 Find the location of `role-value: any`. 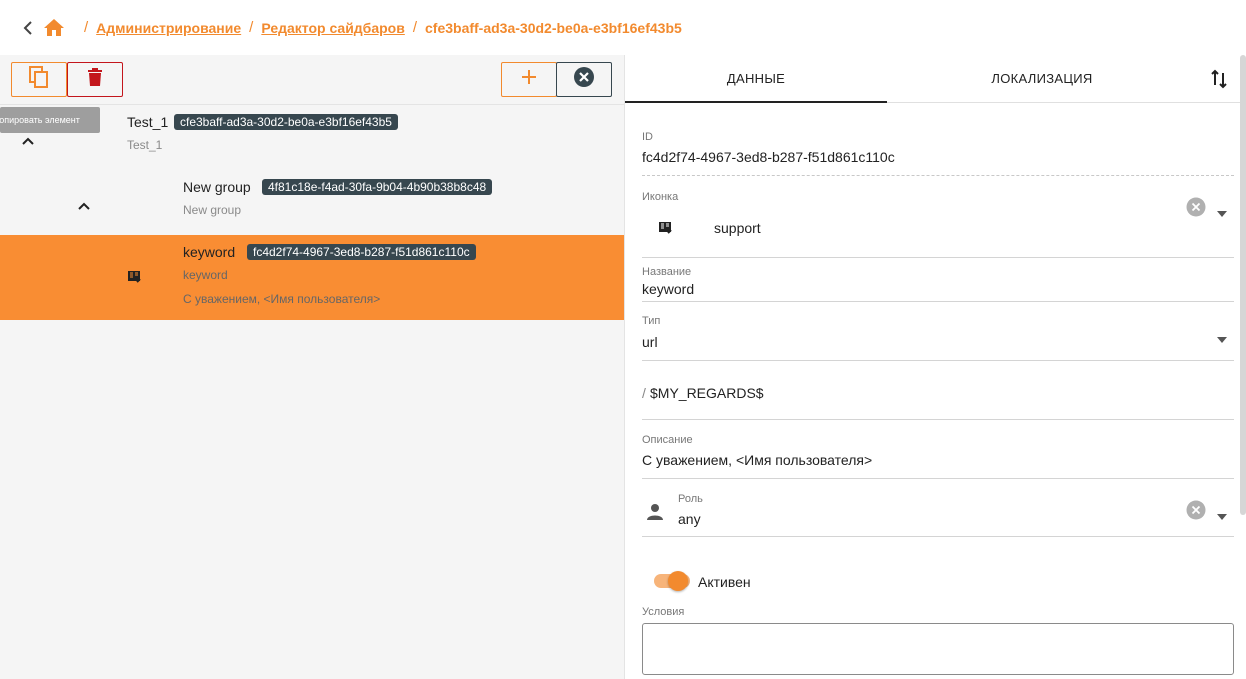

role-value: any is located at coordinates (689, 519).